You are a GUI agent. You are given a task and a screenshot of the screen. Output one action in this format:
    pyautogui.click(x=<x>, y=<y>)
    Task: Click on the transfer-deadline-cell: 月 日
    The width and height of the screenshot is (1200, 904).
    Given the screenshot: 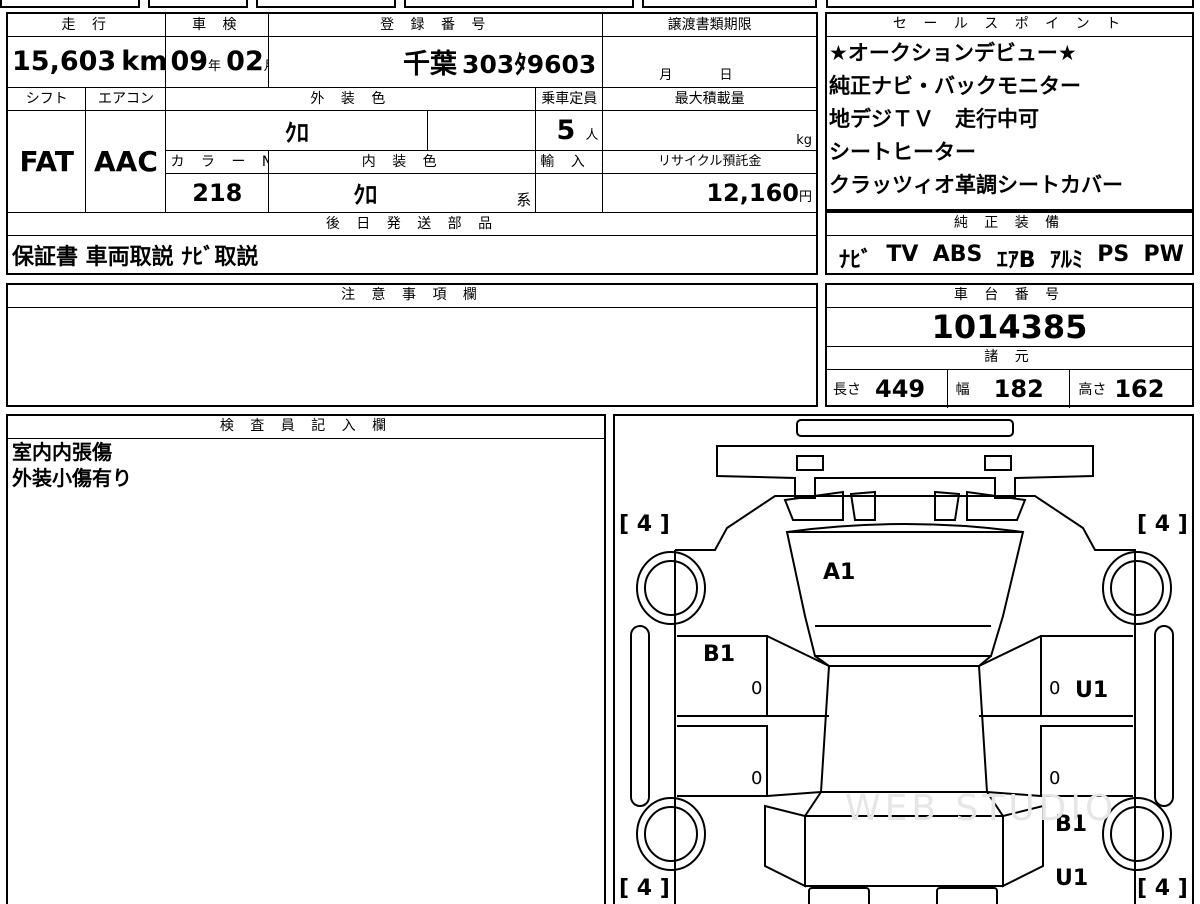 What is the action you would take?
    pyautogui.click(x=710, y=62)
    